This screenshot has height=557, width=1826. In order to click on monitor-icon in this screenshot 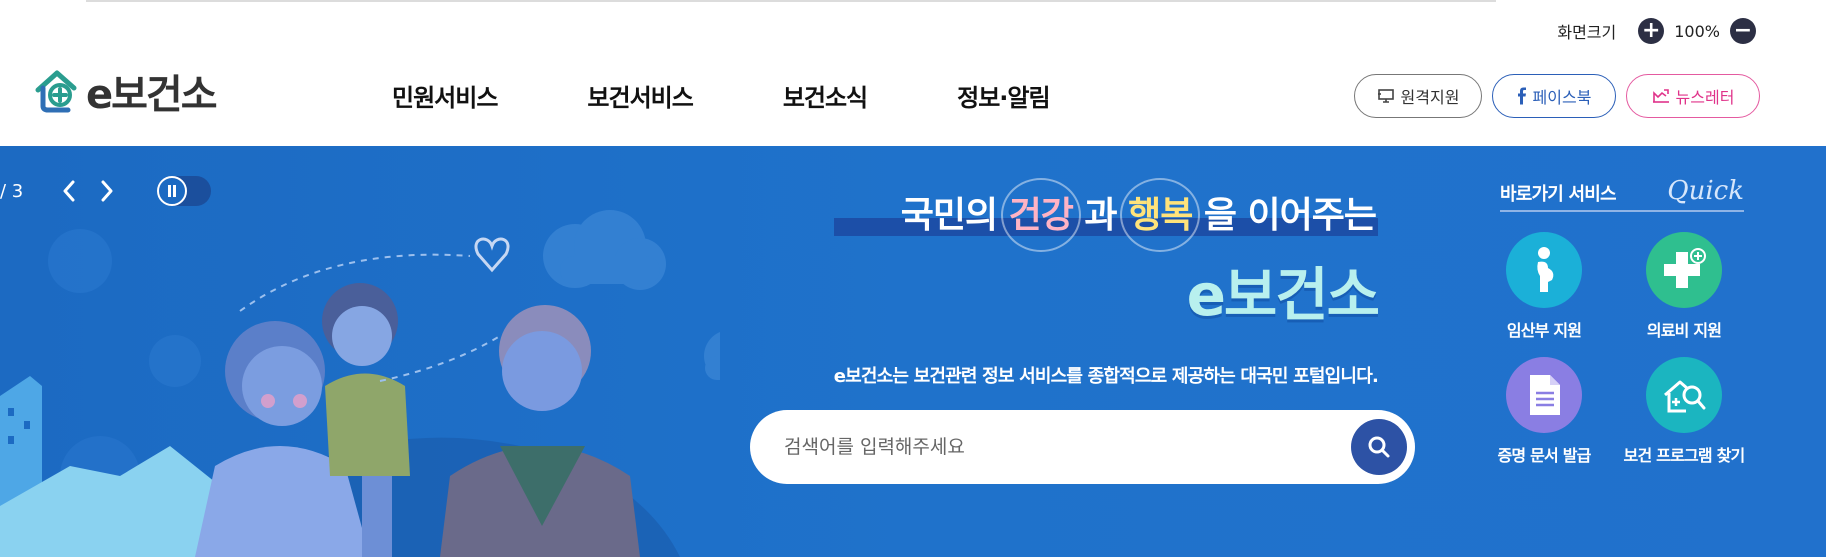, I will do `click(1385, 96)`.